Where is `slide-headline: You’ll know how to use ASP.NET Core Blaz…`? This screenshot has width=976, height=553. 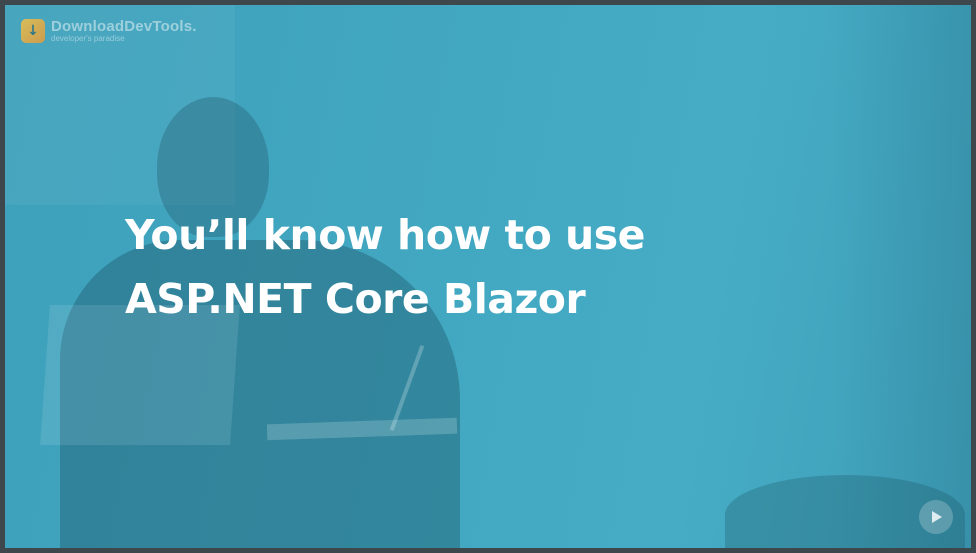 slide-headline: You’ll know how to use ASP.NET Core Blaz… is located at coordinates (385, 267).